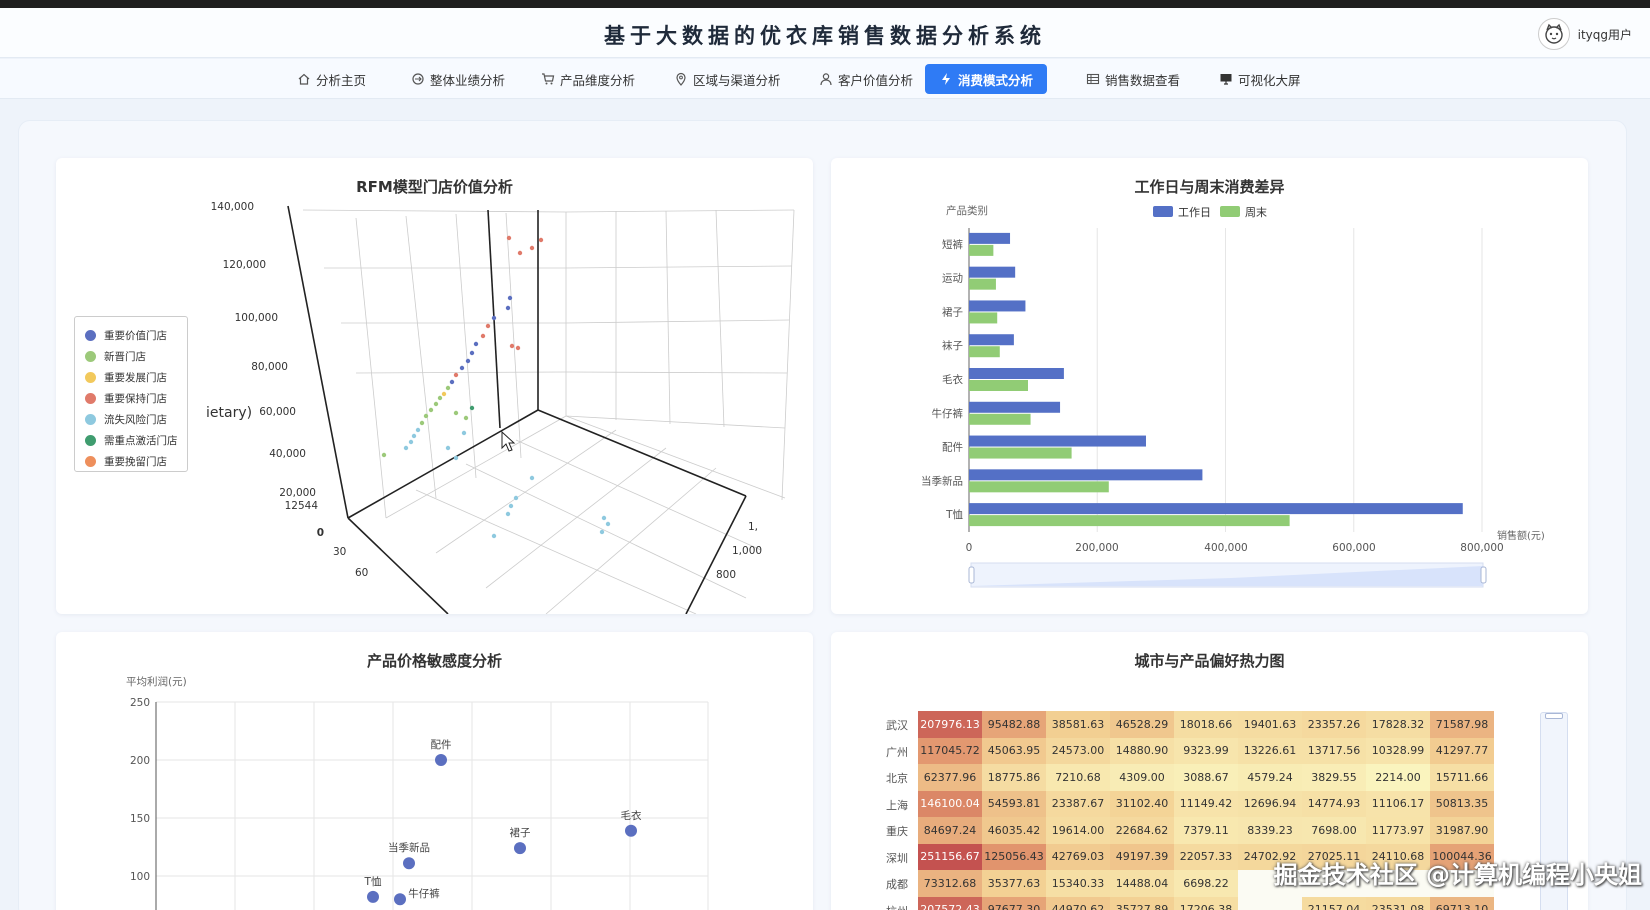 This screenshot has width=1650, height=910. What do you see at coordinates (950, 724) in the screenshot?
I see `heatmap-cell: 207976.13` at bounding box center [950, 724].